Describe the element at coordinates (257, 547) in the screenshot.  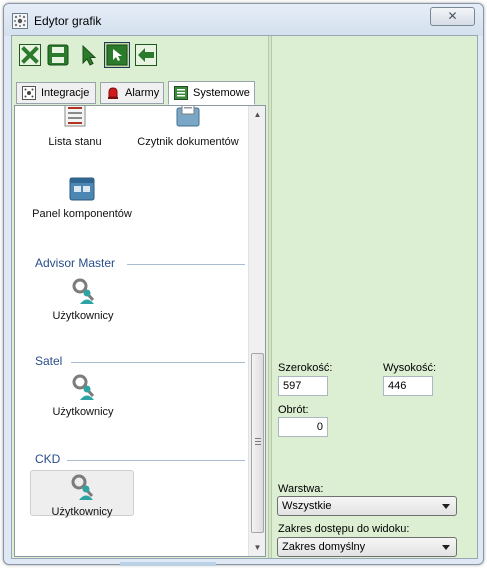
I see `scroll-down-icon: ▼` at that location.